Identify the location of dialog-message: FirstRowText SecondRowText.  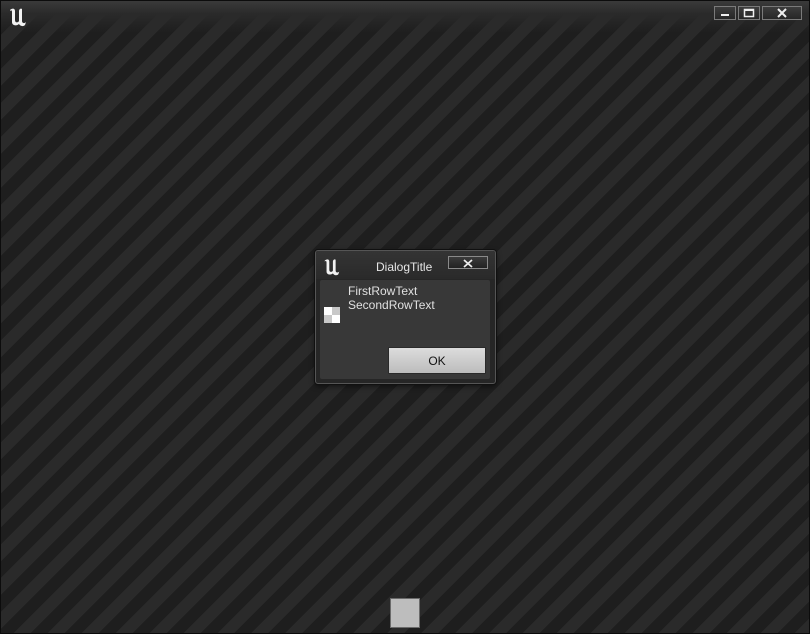
(391, 298).